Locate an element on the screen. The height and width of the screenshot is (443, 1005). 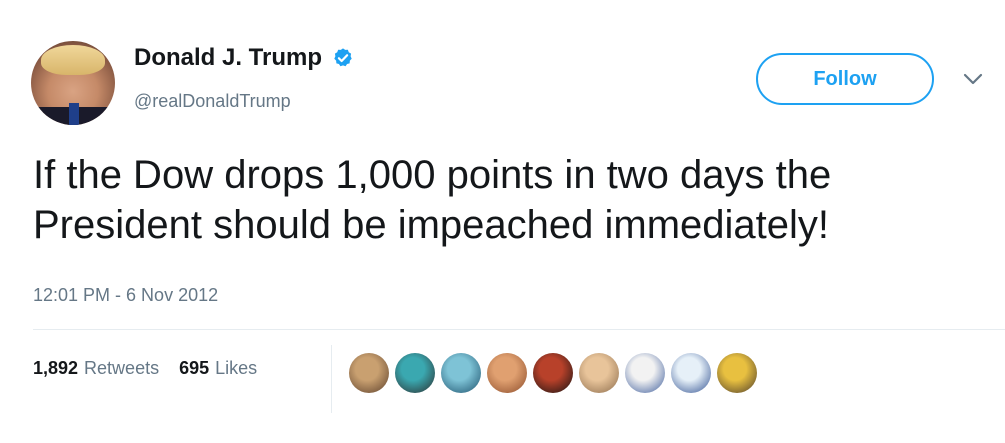
tweet-stats: 1,892 Retweets 695 Likes is located at coordinates (145, 368).